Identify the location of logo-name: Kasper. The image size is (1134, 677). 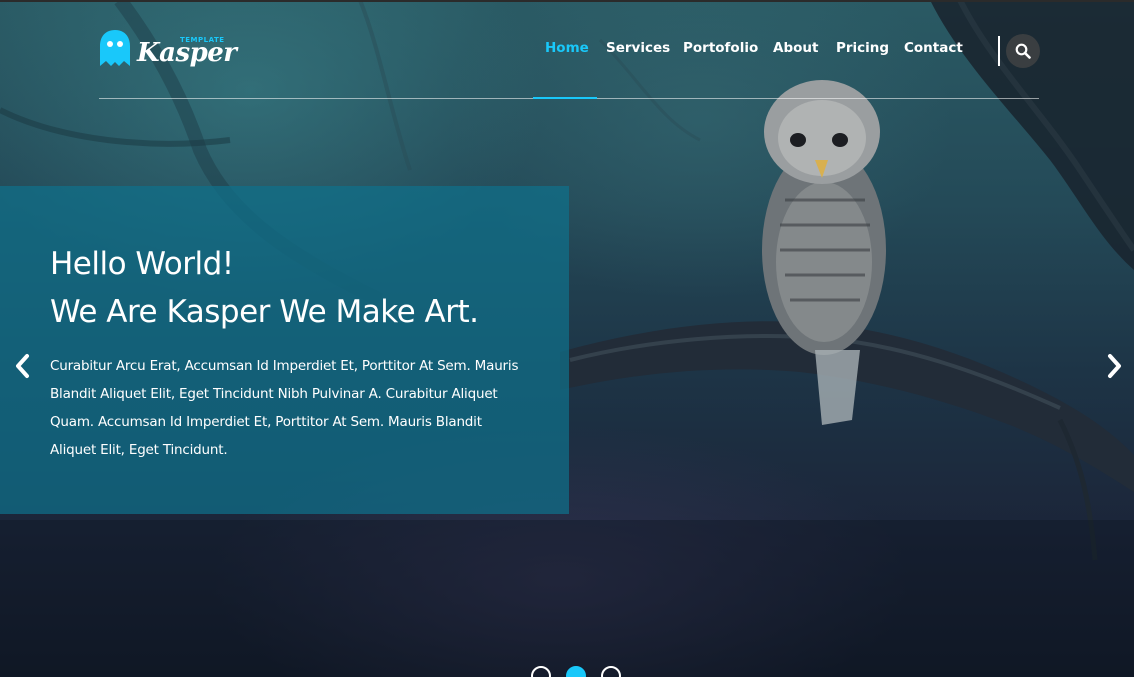
(187, 53).